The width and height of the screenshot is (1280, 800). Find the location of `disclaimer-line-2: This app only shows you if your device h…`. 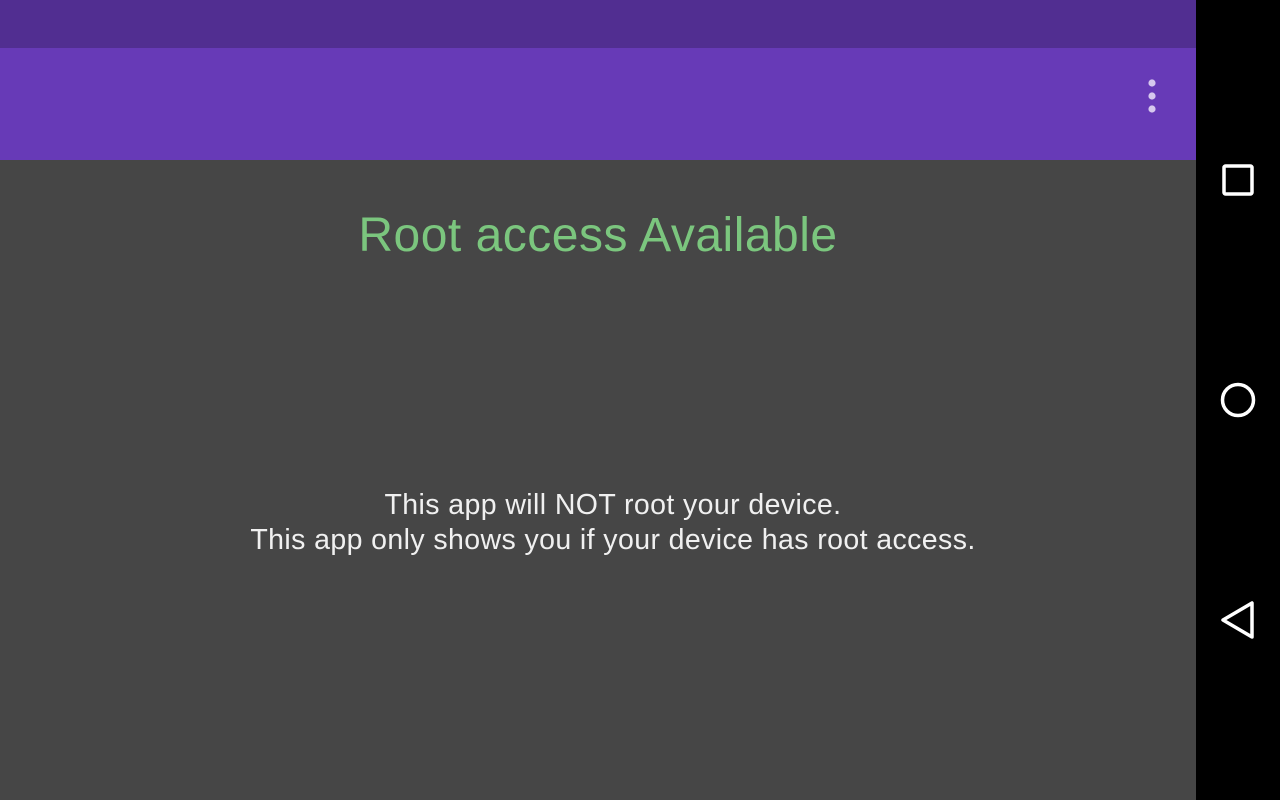

disclaimer-line-2: This app only shows you if your device h… is located at coordinates (613, 540).